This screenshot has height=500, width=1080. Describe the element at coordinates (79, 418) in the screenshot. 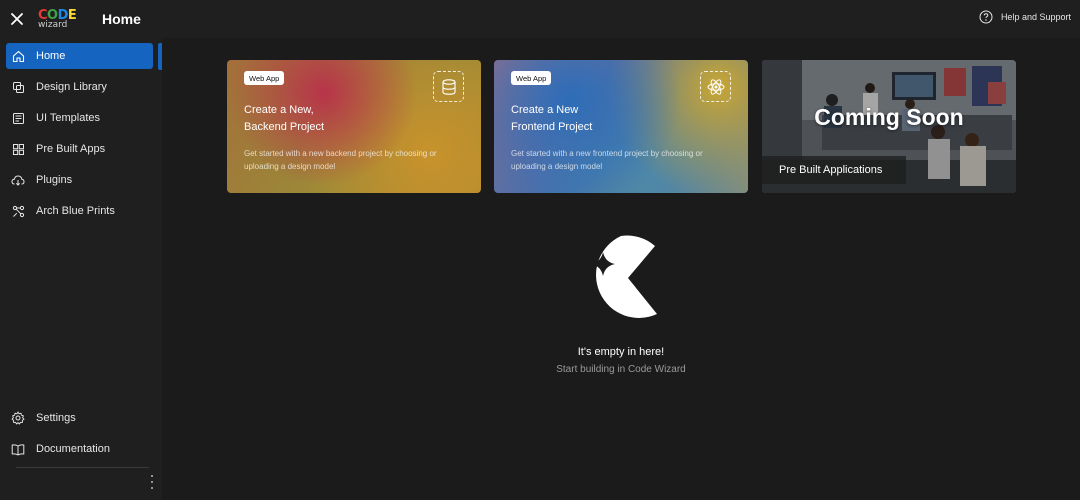

I see `sidebar-item-settings: Settings` at that location.